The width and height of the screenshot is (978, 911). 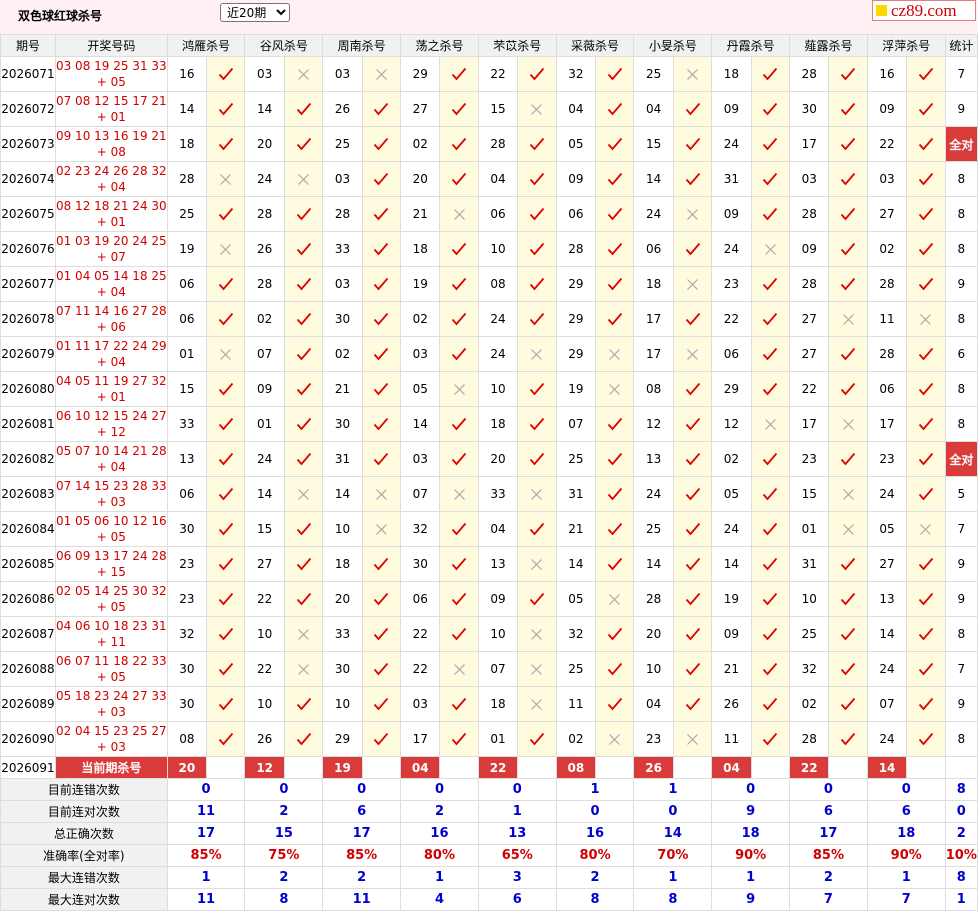 What do you see at coordinates (828, 45) in the screenshot?
I see `header-expert-9: 薤露杀号` at bounding box center [828, 45].